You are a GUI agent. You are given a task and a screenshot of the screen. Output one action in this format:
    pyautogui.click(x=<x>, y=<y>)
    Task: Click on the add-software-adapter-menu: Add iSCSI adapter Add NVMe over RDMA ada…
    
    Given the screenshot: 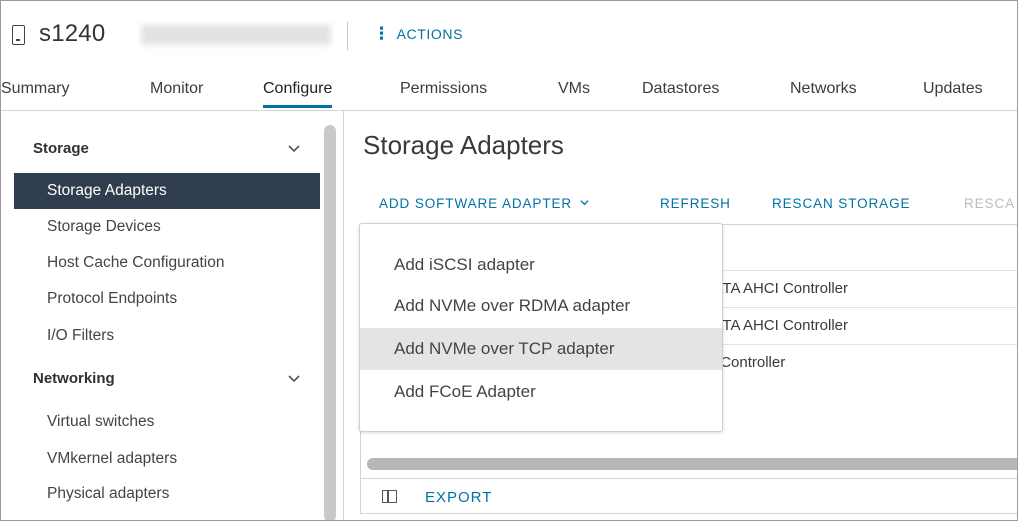 What is the action you would take?
    pyautogui.click(x=541, y=327)
    